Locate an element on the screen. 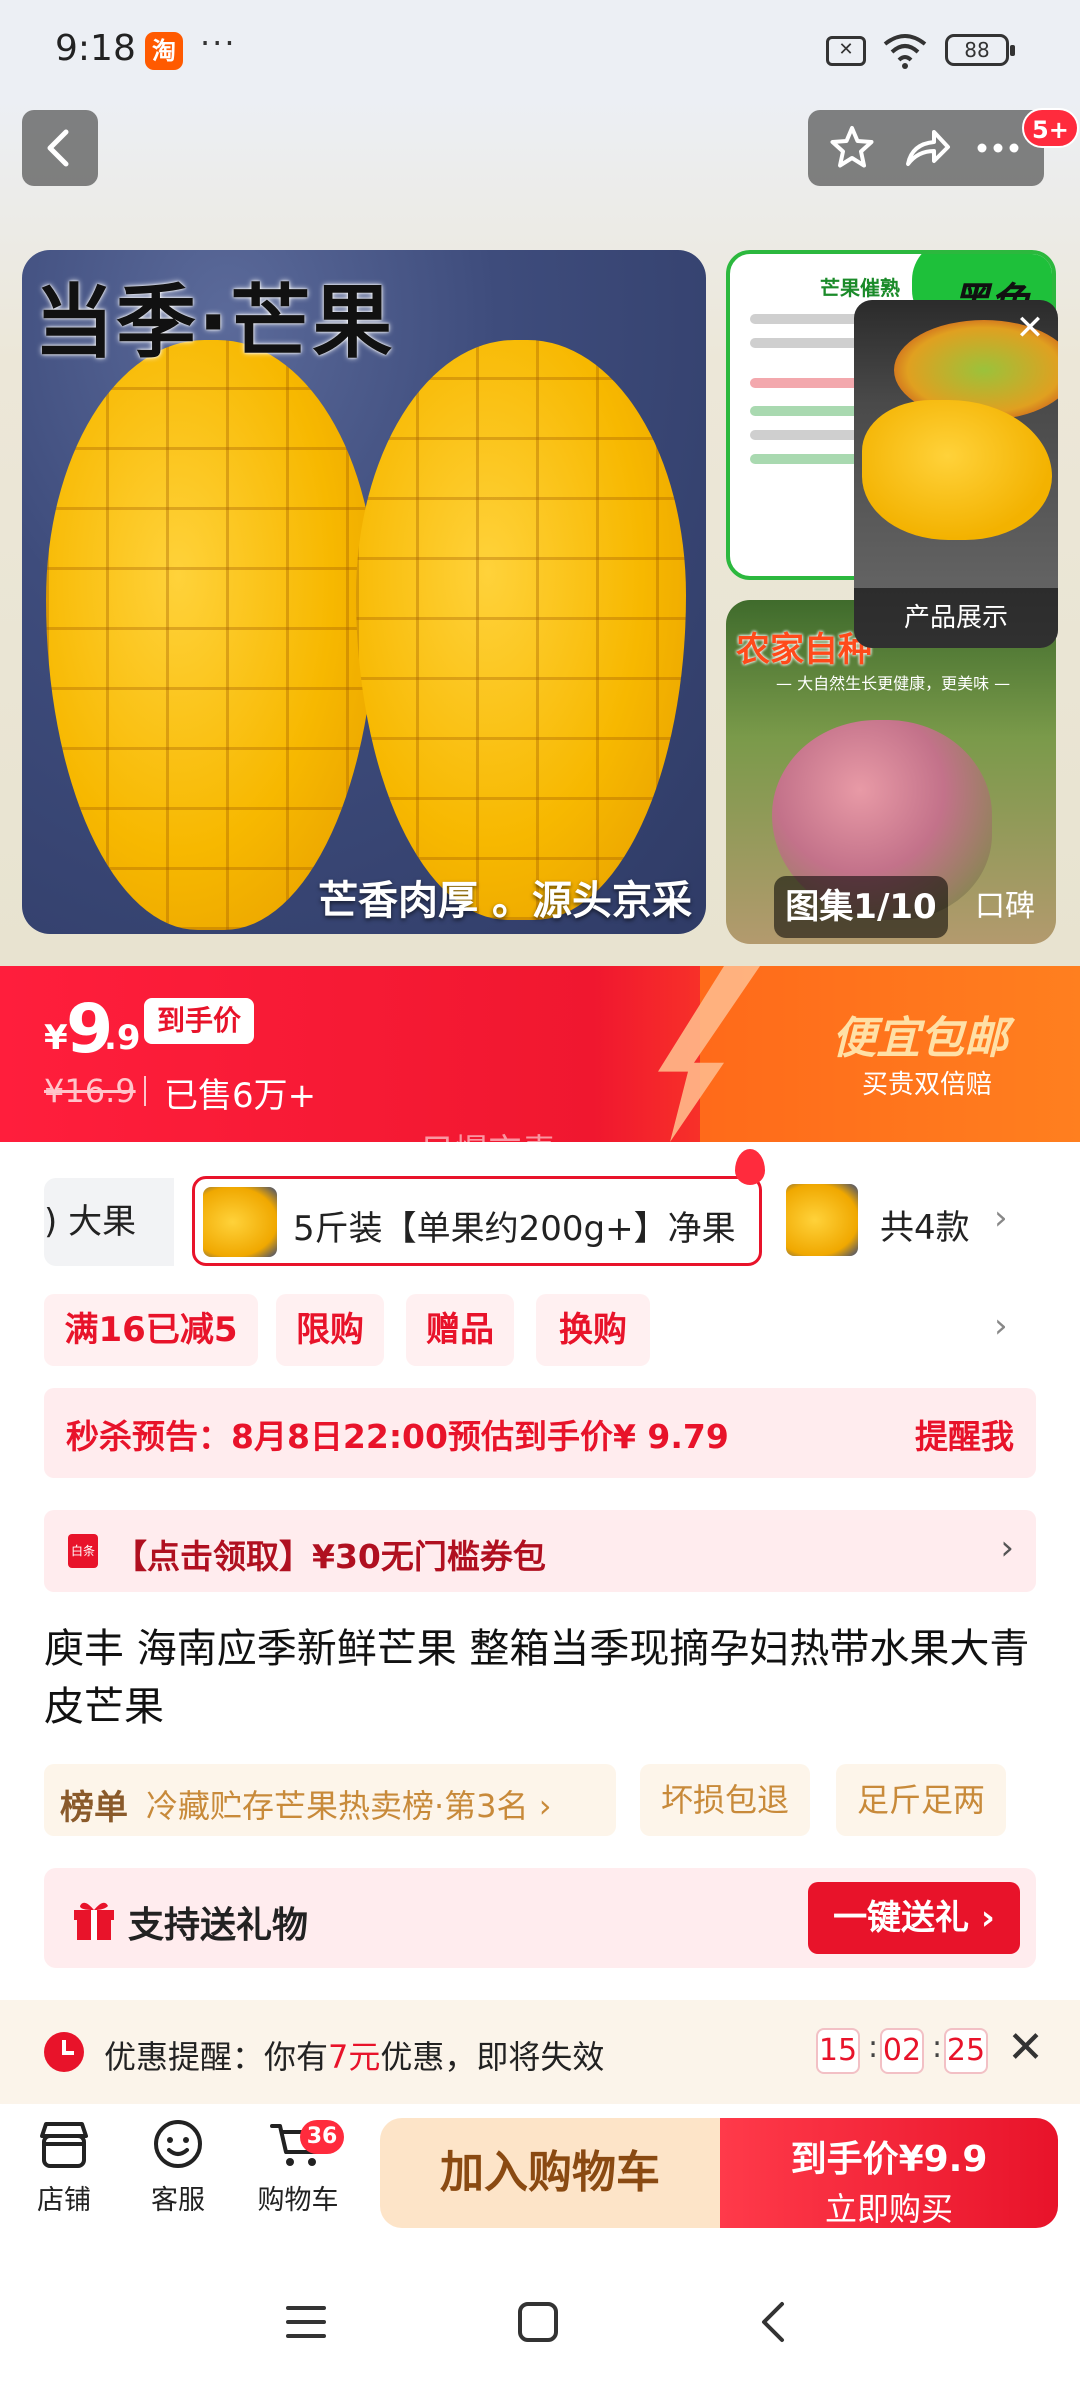  customer-service-button: 客服 is located at coordinates (178, 2167).